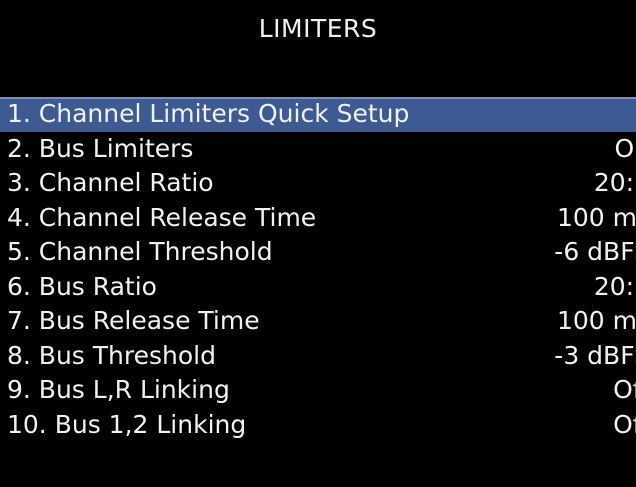  I want to click on menu-item-bus-lr-linking: 9. Bus L,R Linking Off, so click(318, 390).